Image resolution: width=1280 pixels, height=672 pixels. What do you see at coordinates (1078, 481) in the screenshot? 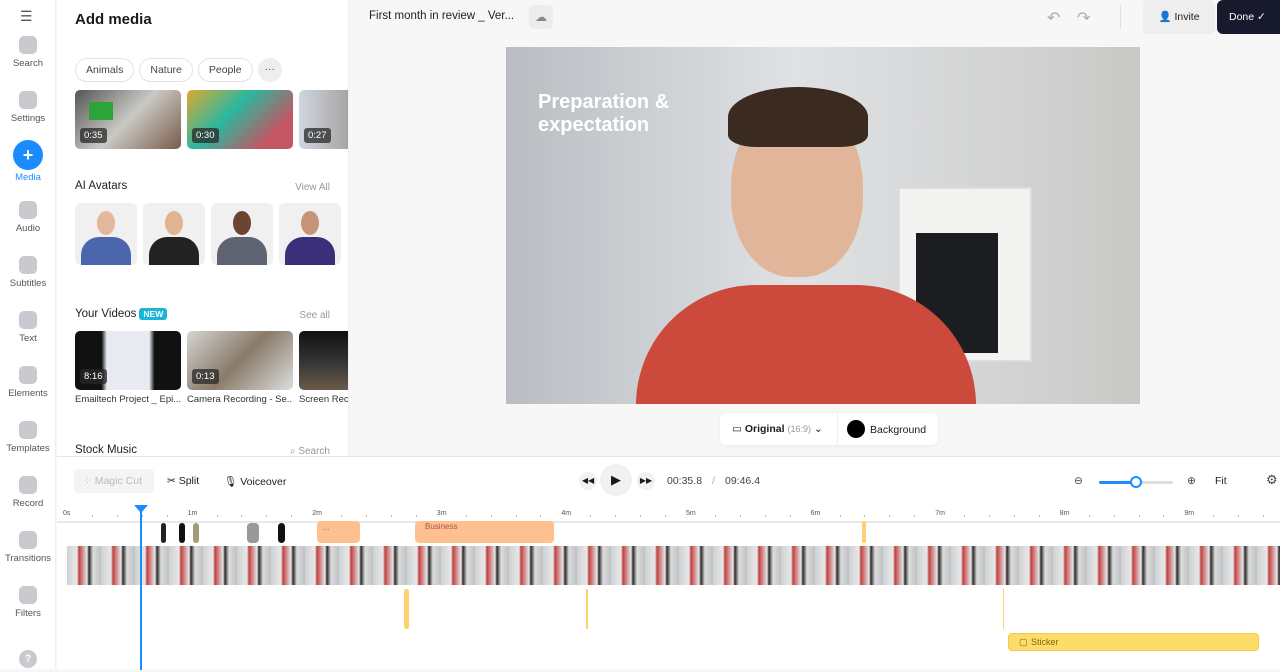
I see `zoom-out-icon: ⊖` at bounding box center [1078, 481].